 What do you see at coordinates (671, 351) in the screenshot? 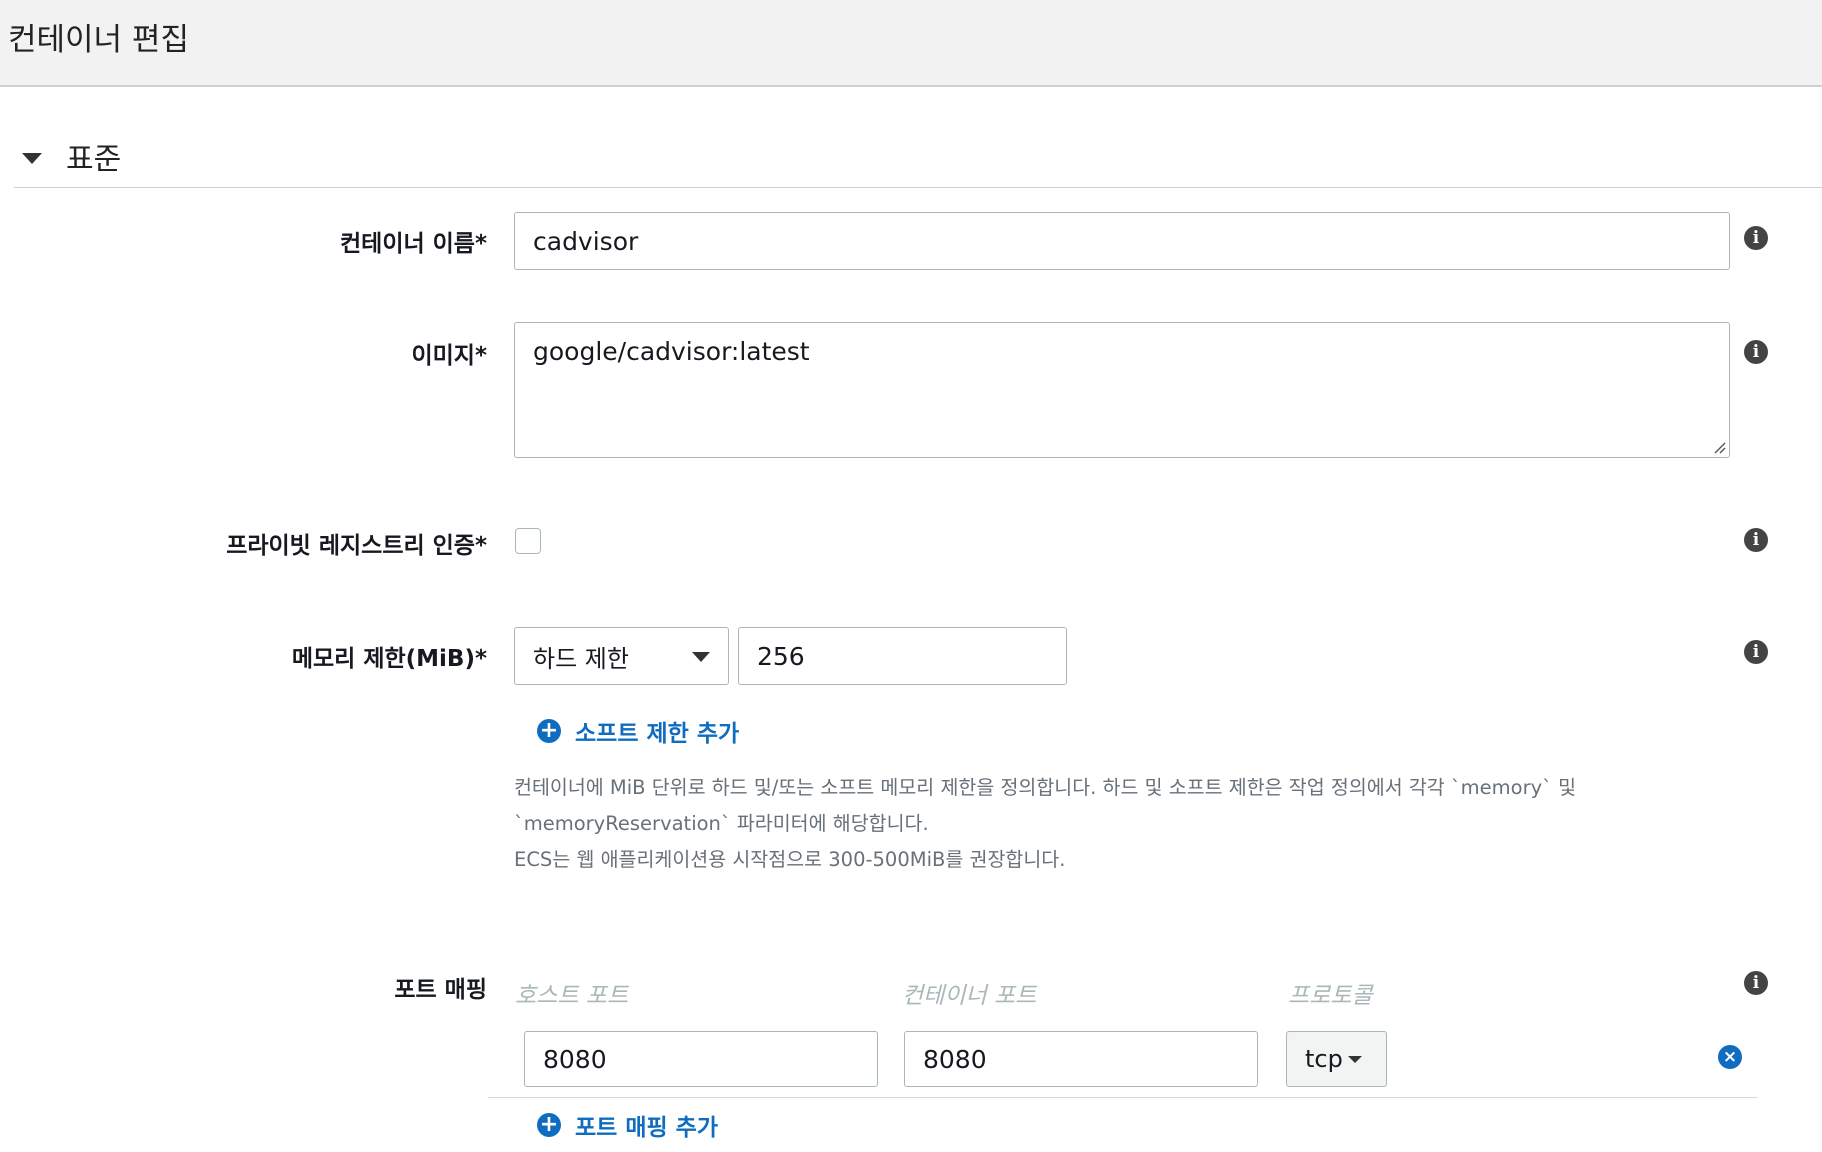
I see `image-value: google/cadvisor:latest` at bounding box center [671, 351].